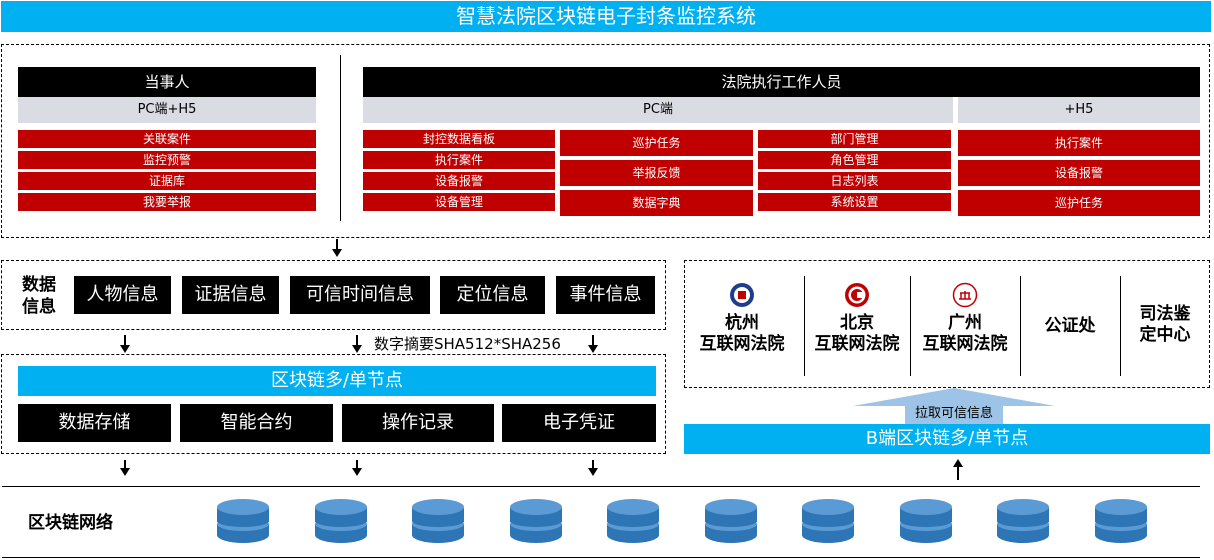 The height and width of the screenshot is (560, 1214). What do you see at coordinates (947, 439) in the screenshot?
I see `b-chain-node: B端区块链多/单节点` at bounding box center [947, 439].